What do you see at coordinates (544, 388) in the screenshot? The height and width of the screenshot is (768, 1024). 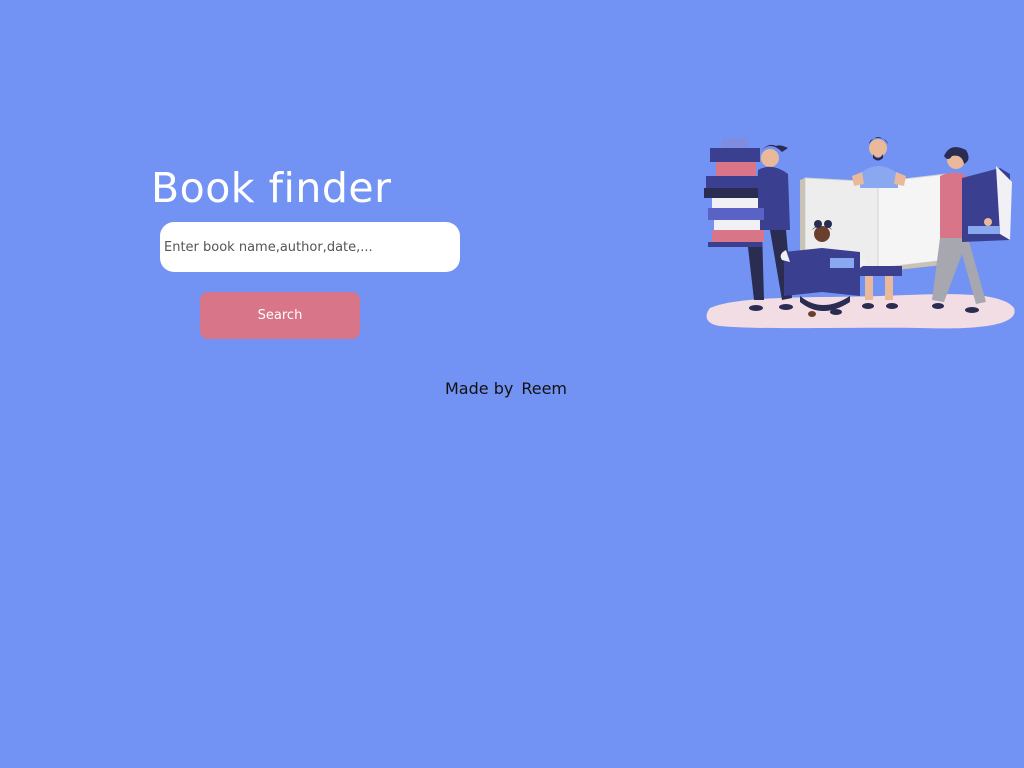 I see `author-name: Reem` at bounding box center [544, 388].